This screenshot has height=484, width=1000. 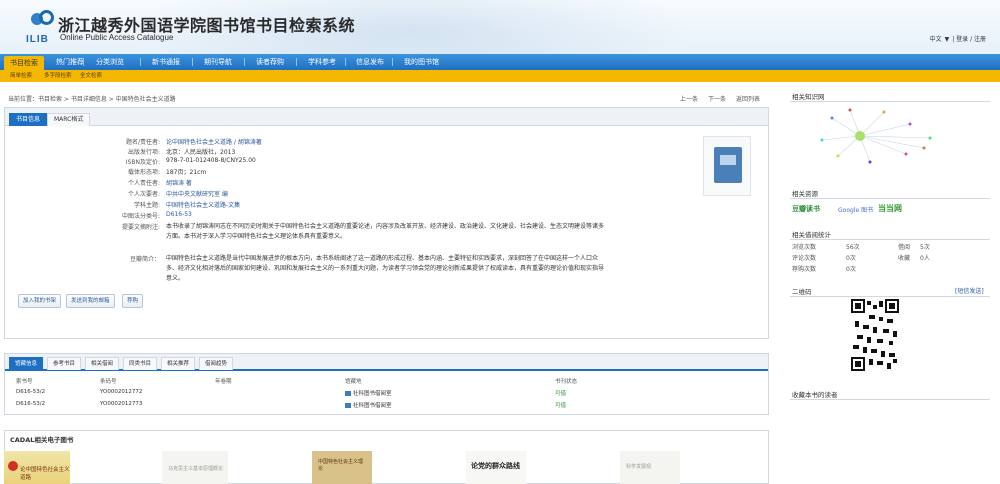 What do you see at coordinates (140, 227) in the screenshot?
I see `field-label-summary: 提要文摘附注:` at bounding box center [140, 227].